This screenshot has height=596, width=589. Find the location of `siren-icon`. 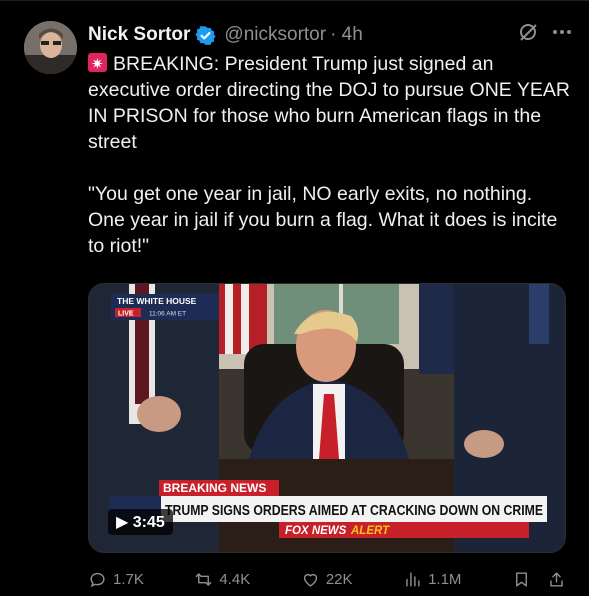

siren-icon is located at coordinates (97, 65).